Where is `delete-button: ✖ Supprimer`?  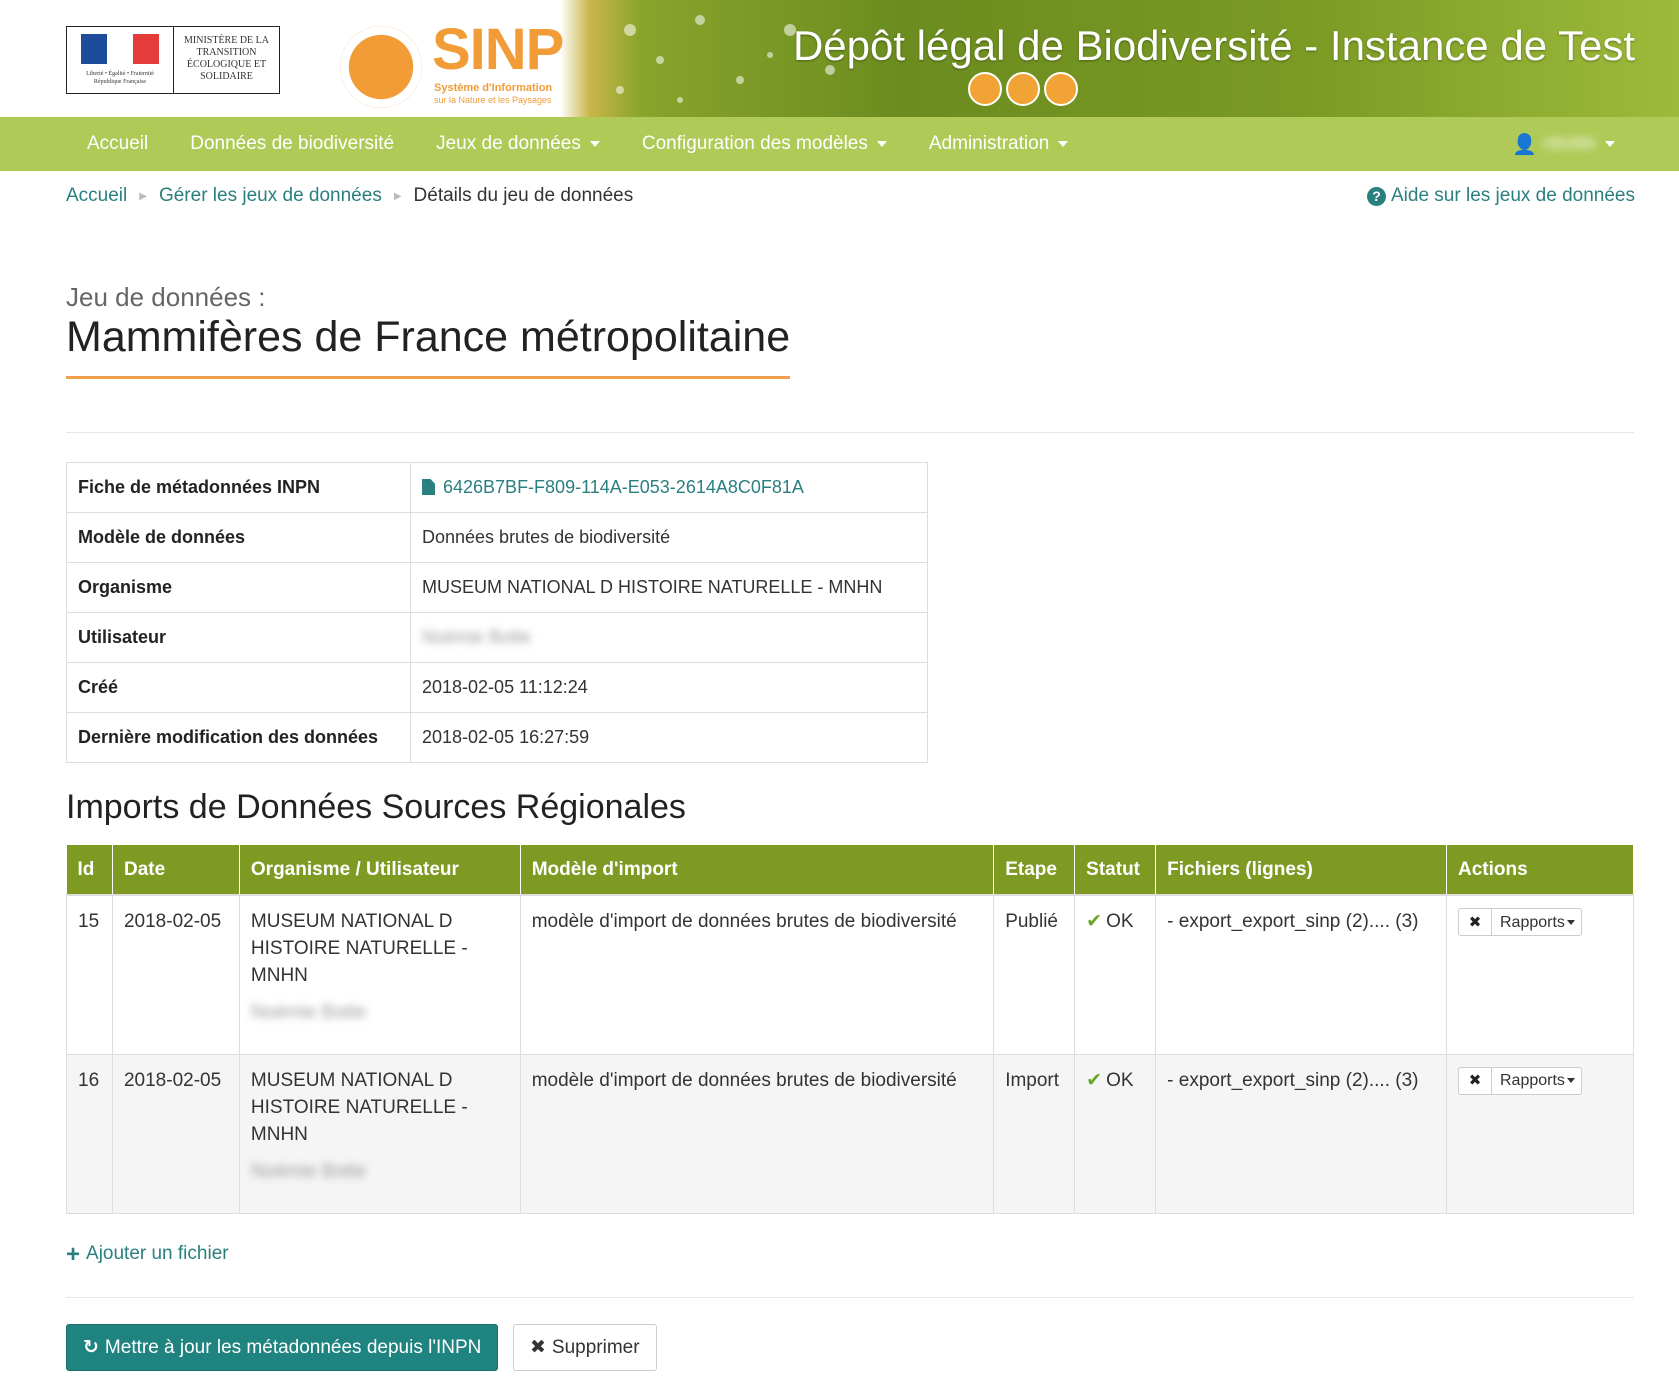
delete-button: ✖ Supprimer is located at coordinates (585, 1347).